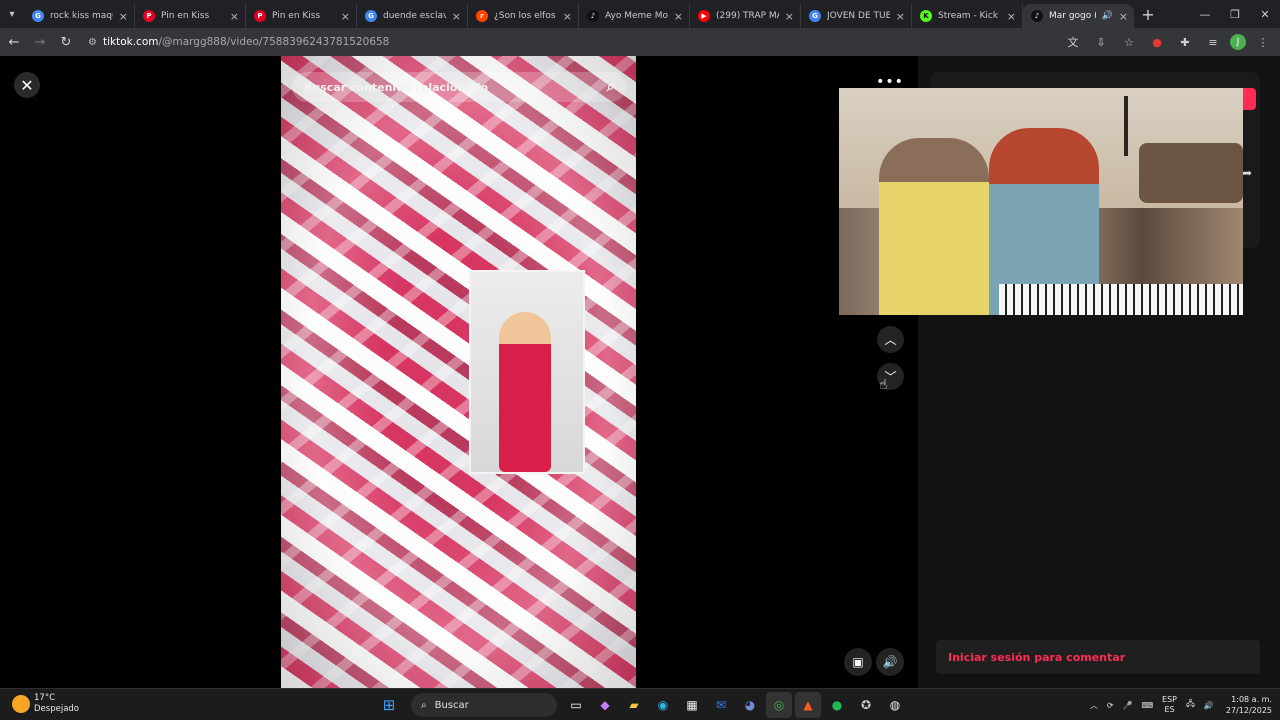  What do you see at coordinates (1147, 705) in the screenshot?
I see `tray-keyboard-icon: ⌨` at bounding box center [1147, 705].